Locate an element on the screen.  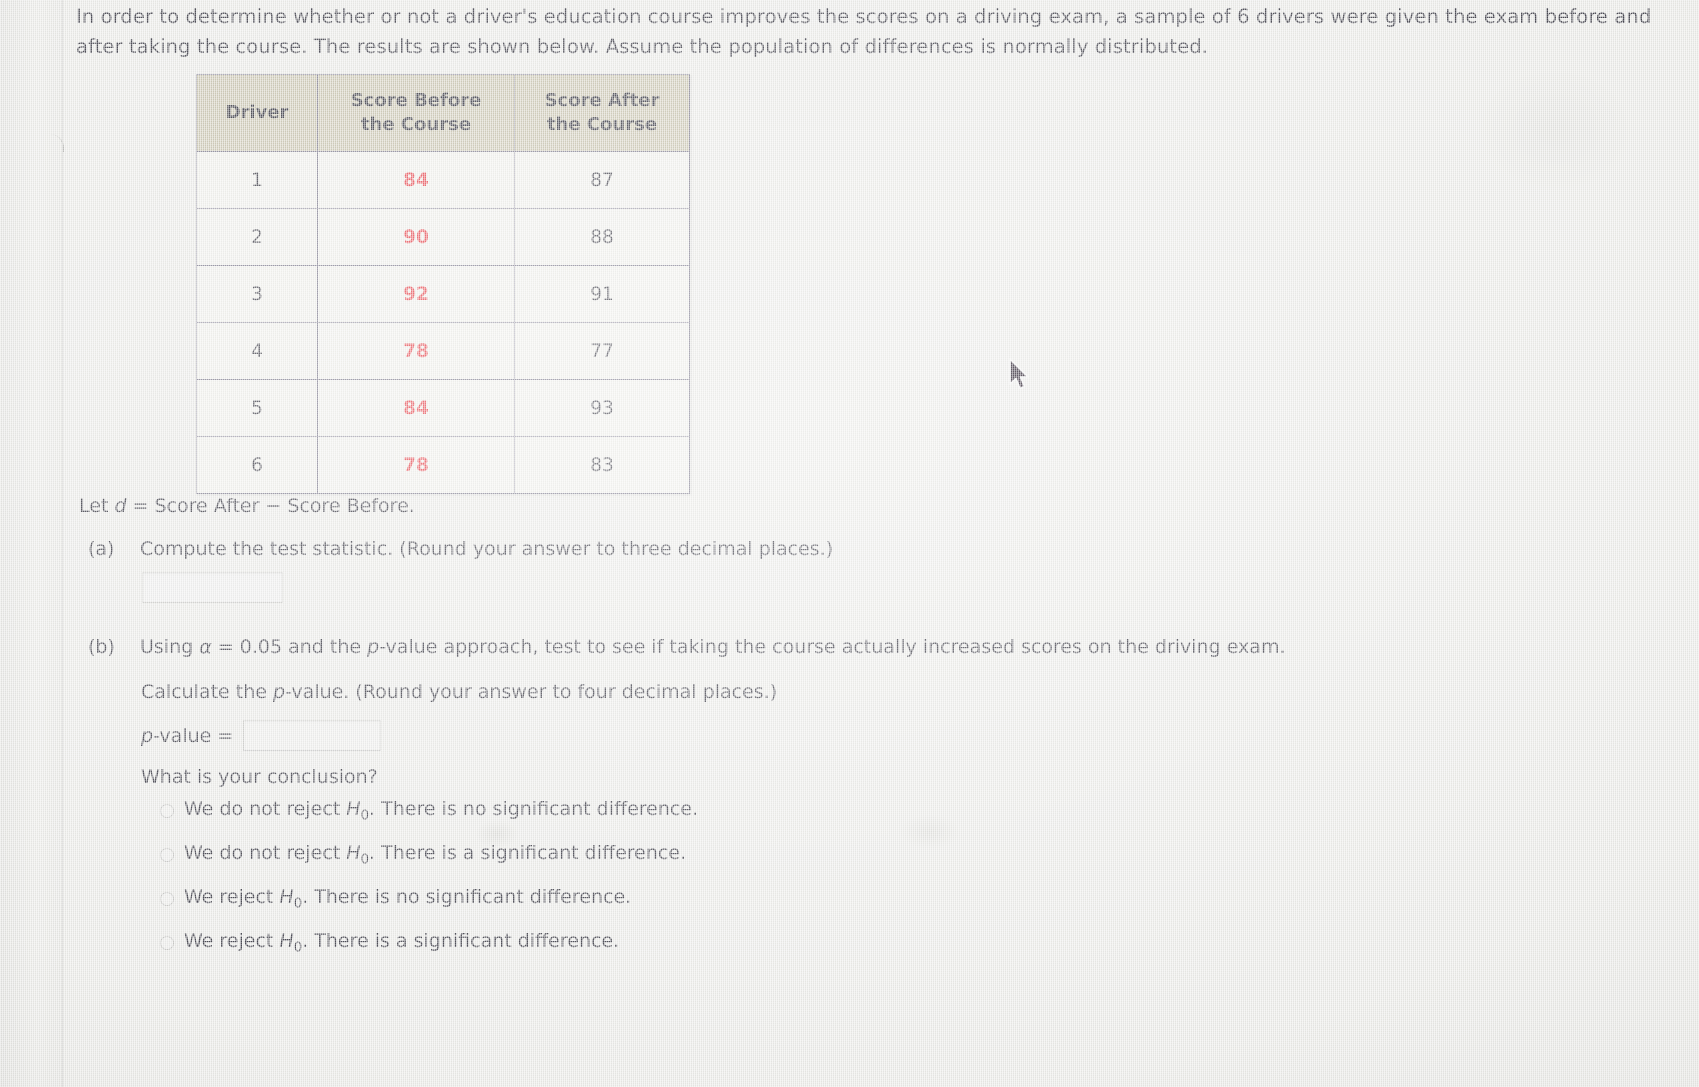
cell-driver: 5 is located at coordinates (257, 408).